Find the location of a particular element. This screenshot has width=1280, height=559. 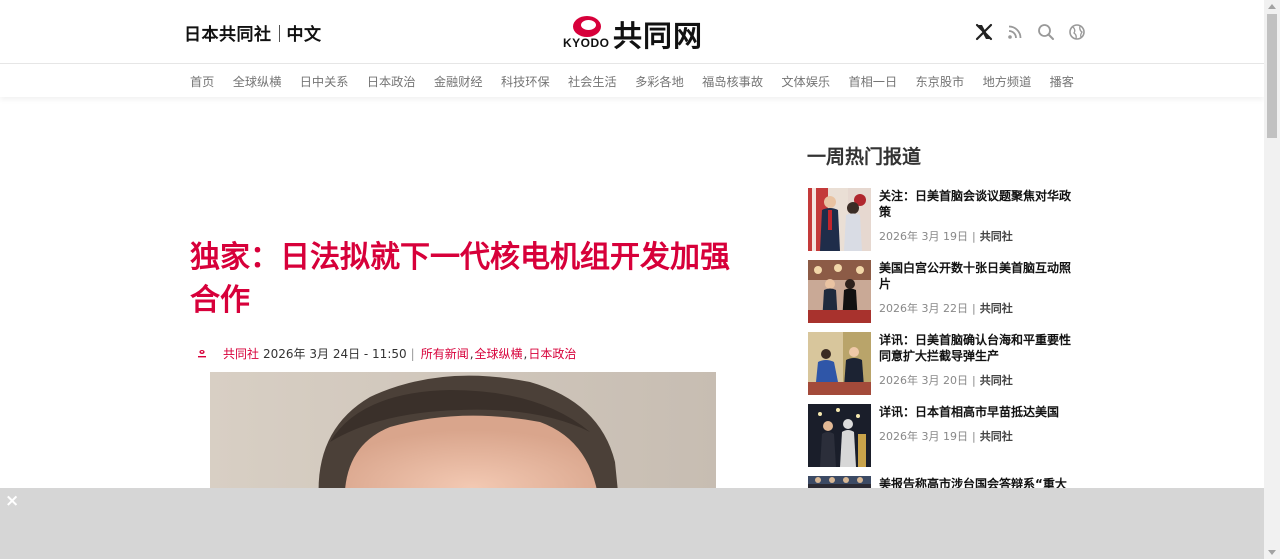

site-name: 日本共同社 中文 is located at coordinates (253, 32).